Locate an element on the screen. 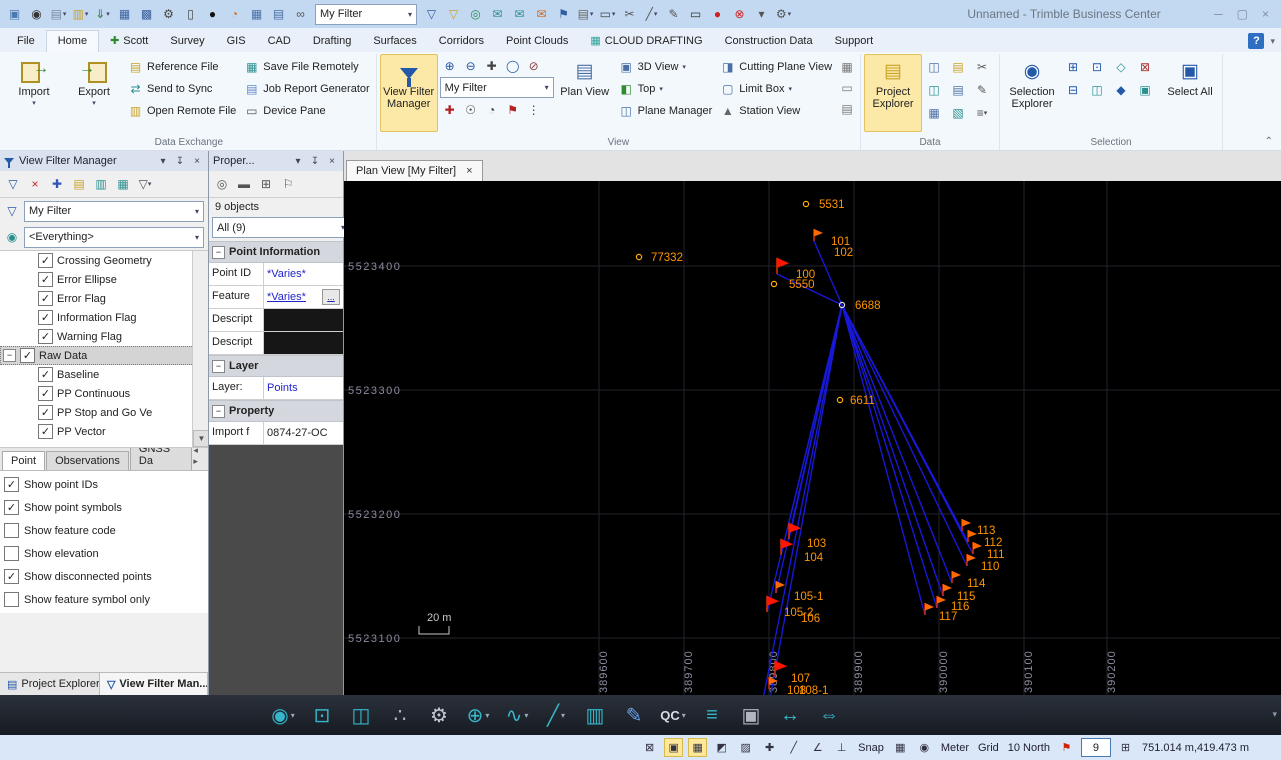  panel-menu-icon: ▾ is located at coordinates (163, 161).